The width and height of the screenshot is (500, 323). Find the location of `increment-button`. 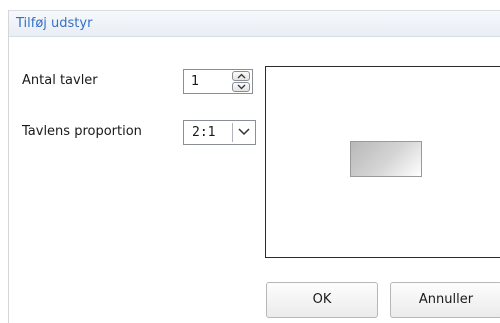

increment-button is located at coordinates (241, 76).